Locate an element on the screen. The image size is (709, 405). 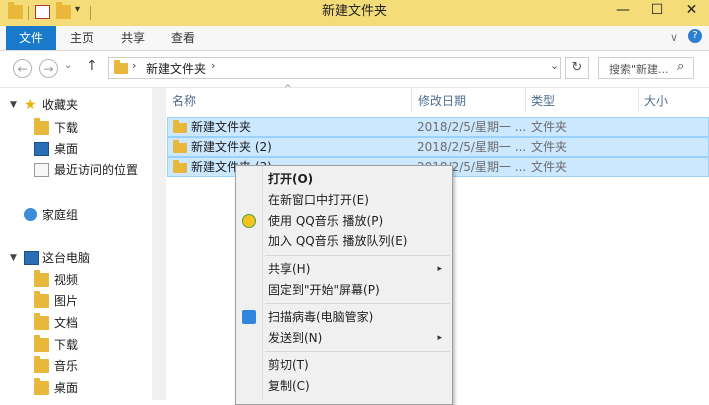
nav-item-desktop: 桌面 is located at coordinates (75, 149).